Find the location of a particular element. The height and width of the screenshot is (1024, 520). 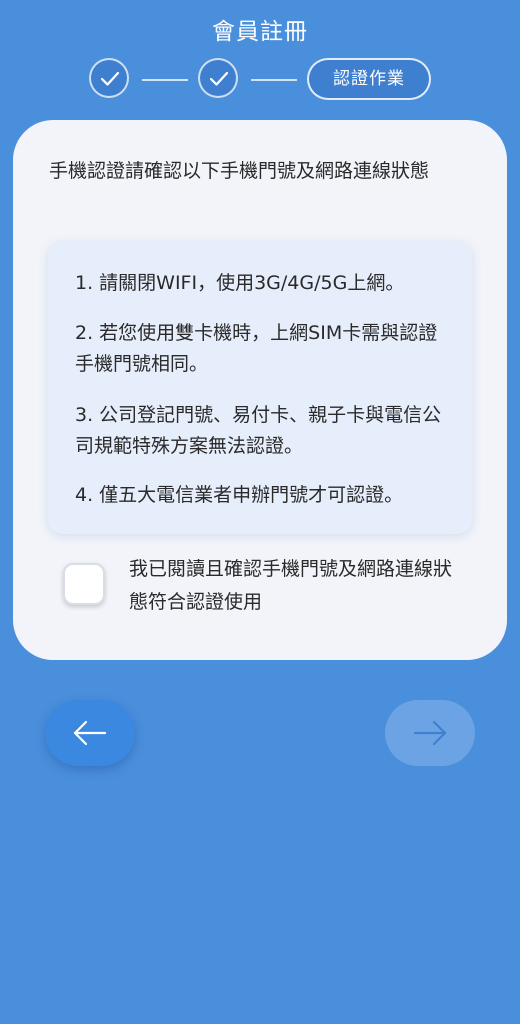

arrow-right-icon is located at coordinates (430, 733).